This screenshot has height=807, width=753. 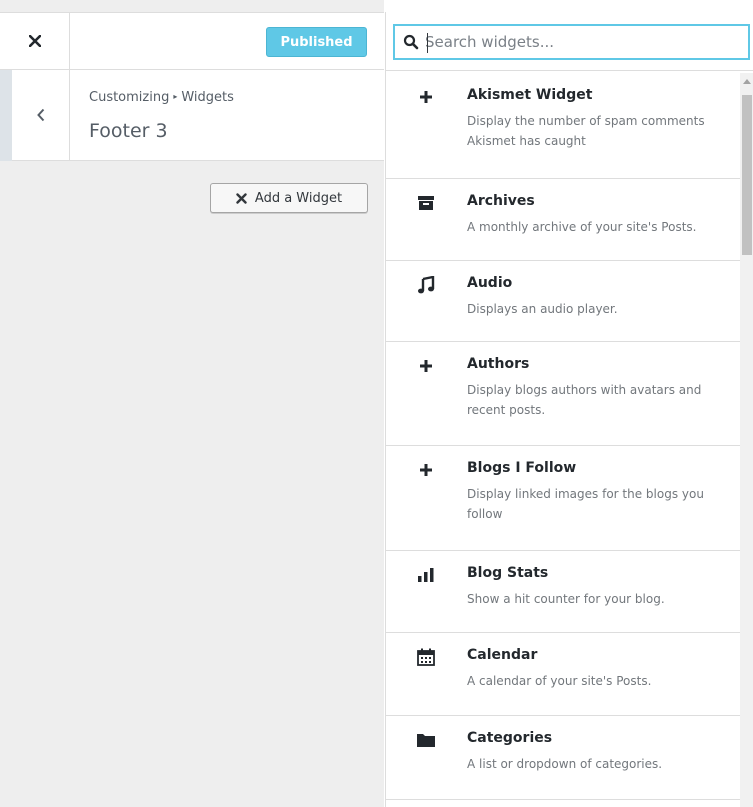 What do you see at coordinates (746, 440) in the screenshot?
I see `scrollbar` at bounding box center [746, 440].